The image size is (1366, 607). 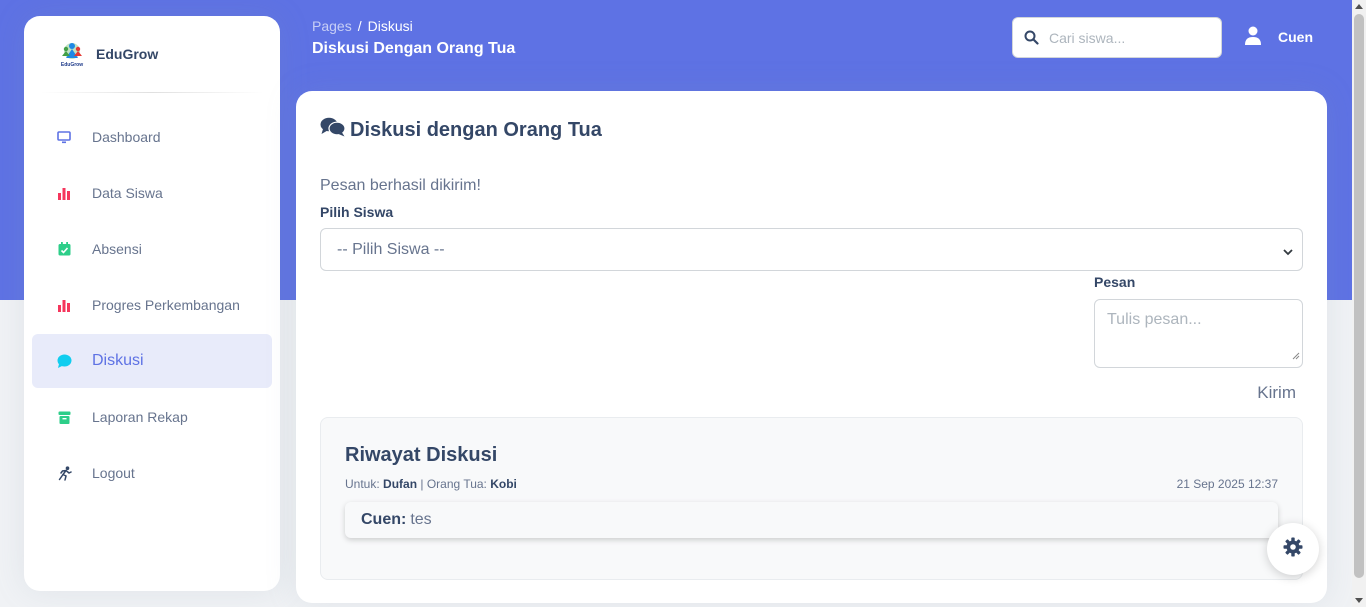 I want to click on sidebar-item-dashboard: Dashboard, so click(x=152, y=137).